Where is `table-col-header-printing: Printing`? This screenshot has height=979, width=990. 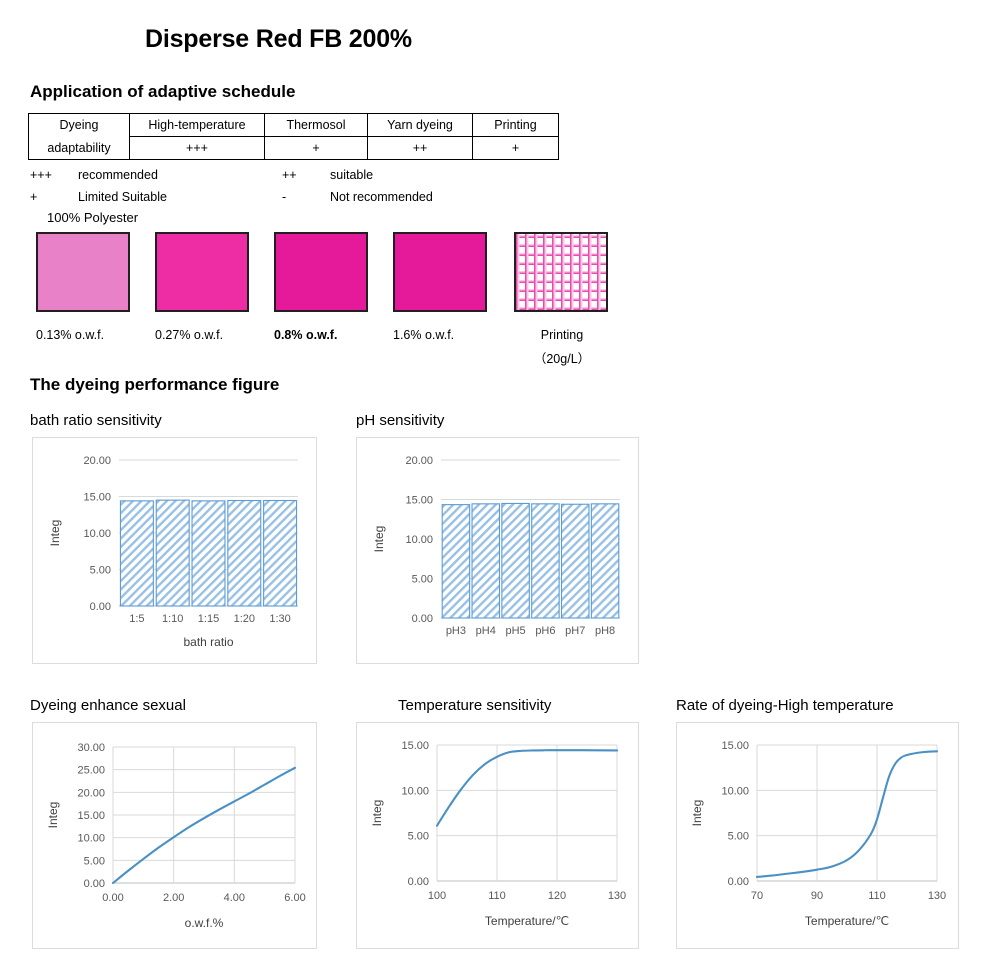
table-col-header-printing: Printing is located at coordinates (515, 125).